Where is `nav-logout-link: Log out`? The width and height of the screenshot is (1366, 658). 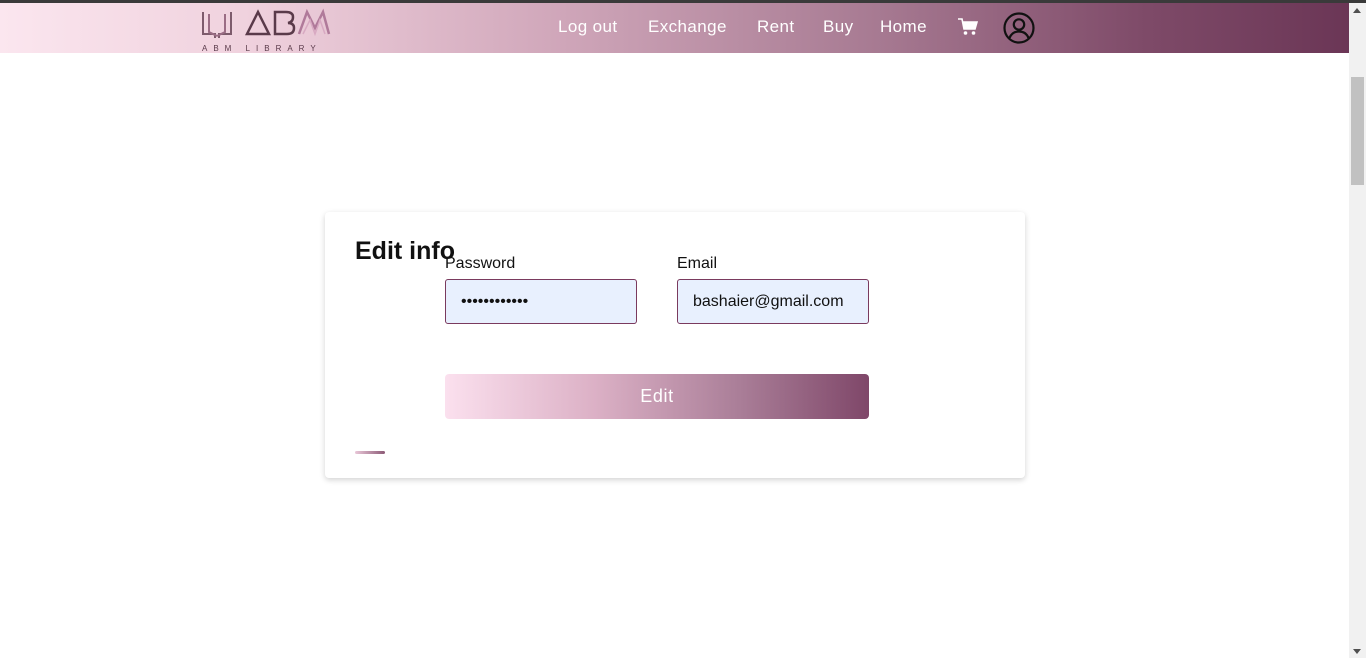 nav-logout-link: Log out is located at coordinates (588, 27).